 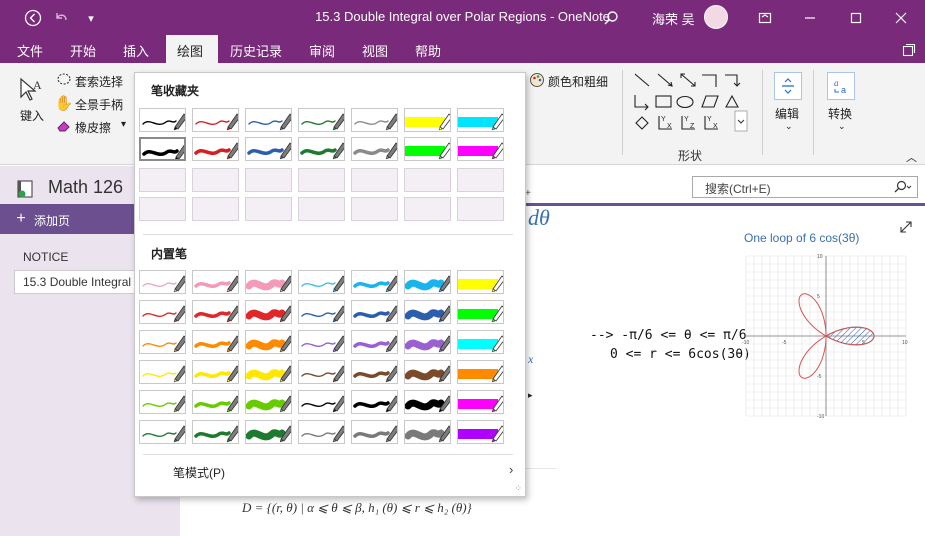 I want to click on type-label: 键入, so click(x=32, y=115).